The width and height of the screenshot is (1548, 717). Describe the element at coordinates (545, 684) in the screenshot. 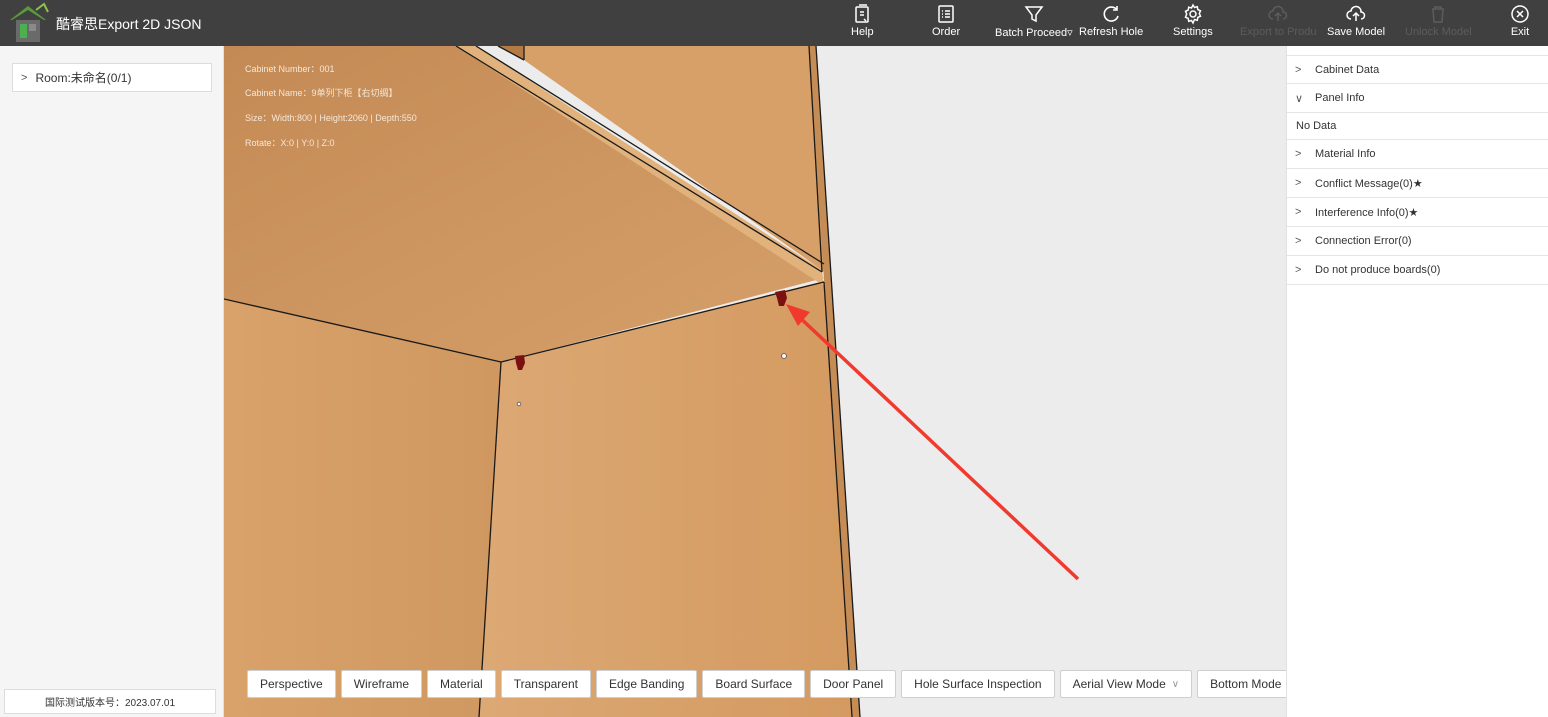

I see `transparent-button: Transparent` at that location.